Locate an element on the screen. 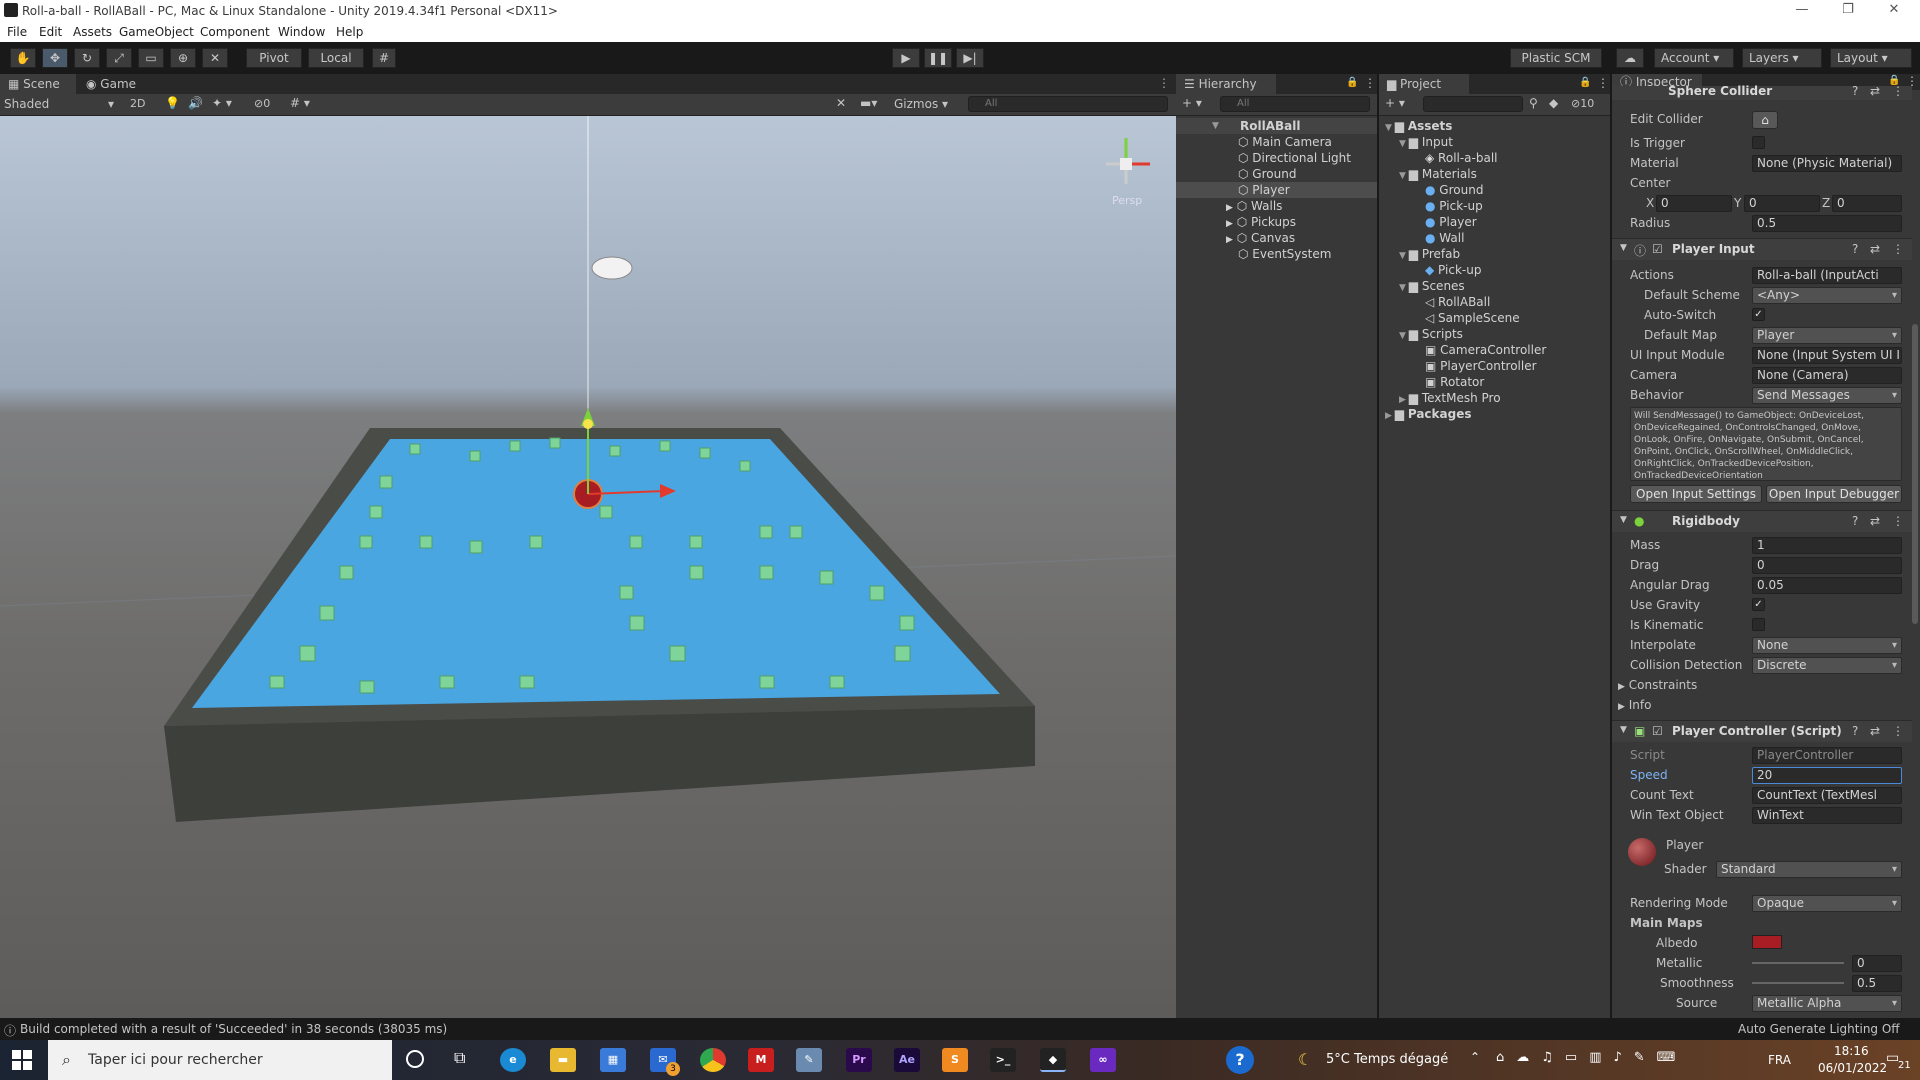  pivot-toggle: Pivot is located at coordinates (274, 58).